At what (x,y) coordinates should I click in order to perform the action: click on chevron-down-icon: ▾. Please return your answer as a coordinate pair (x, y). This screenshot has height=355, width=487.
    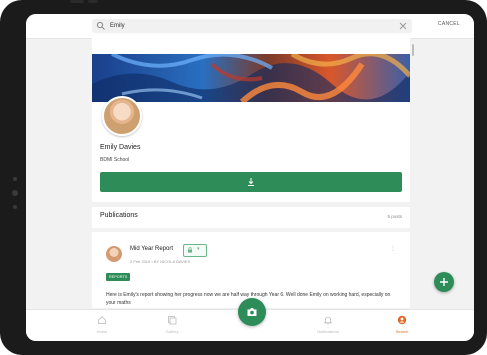
    Looking at the image, I should click on (198, 249).